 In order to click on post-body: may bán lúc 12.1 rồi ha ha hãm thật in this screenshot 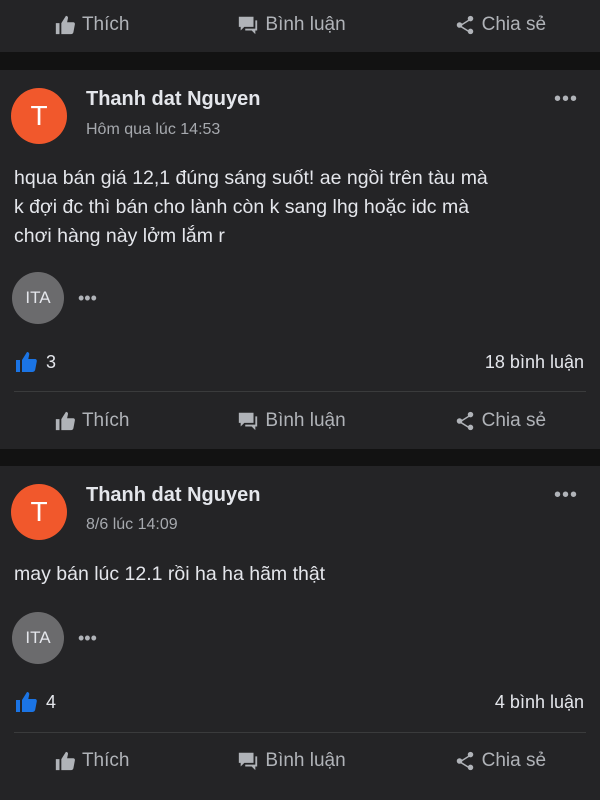, I will do `click(300, 574)`.